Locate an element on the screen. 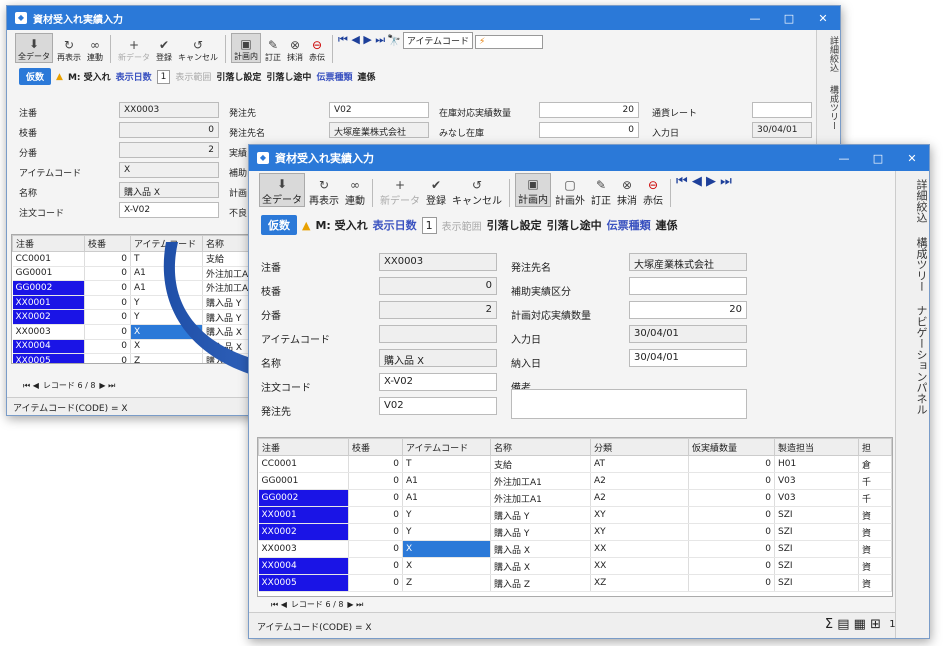 The height and width of the screenshot is (646, 944). front-nonyu-field: 30/04/01 is located at coordinates (688, 358).